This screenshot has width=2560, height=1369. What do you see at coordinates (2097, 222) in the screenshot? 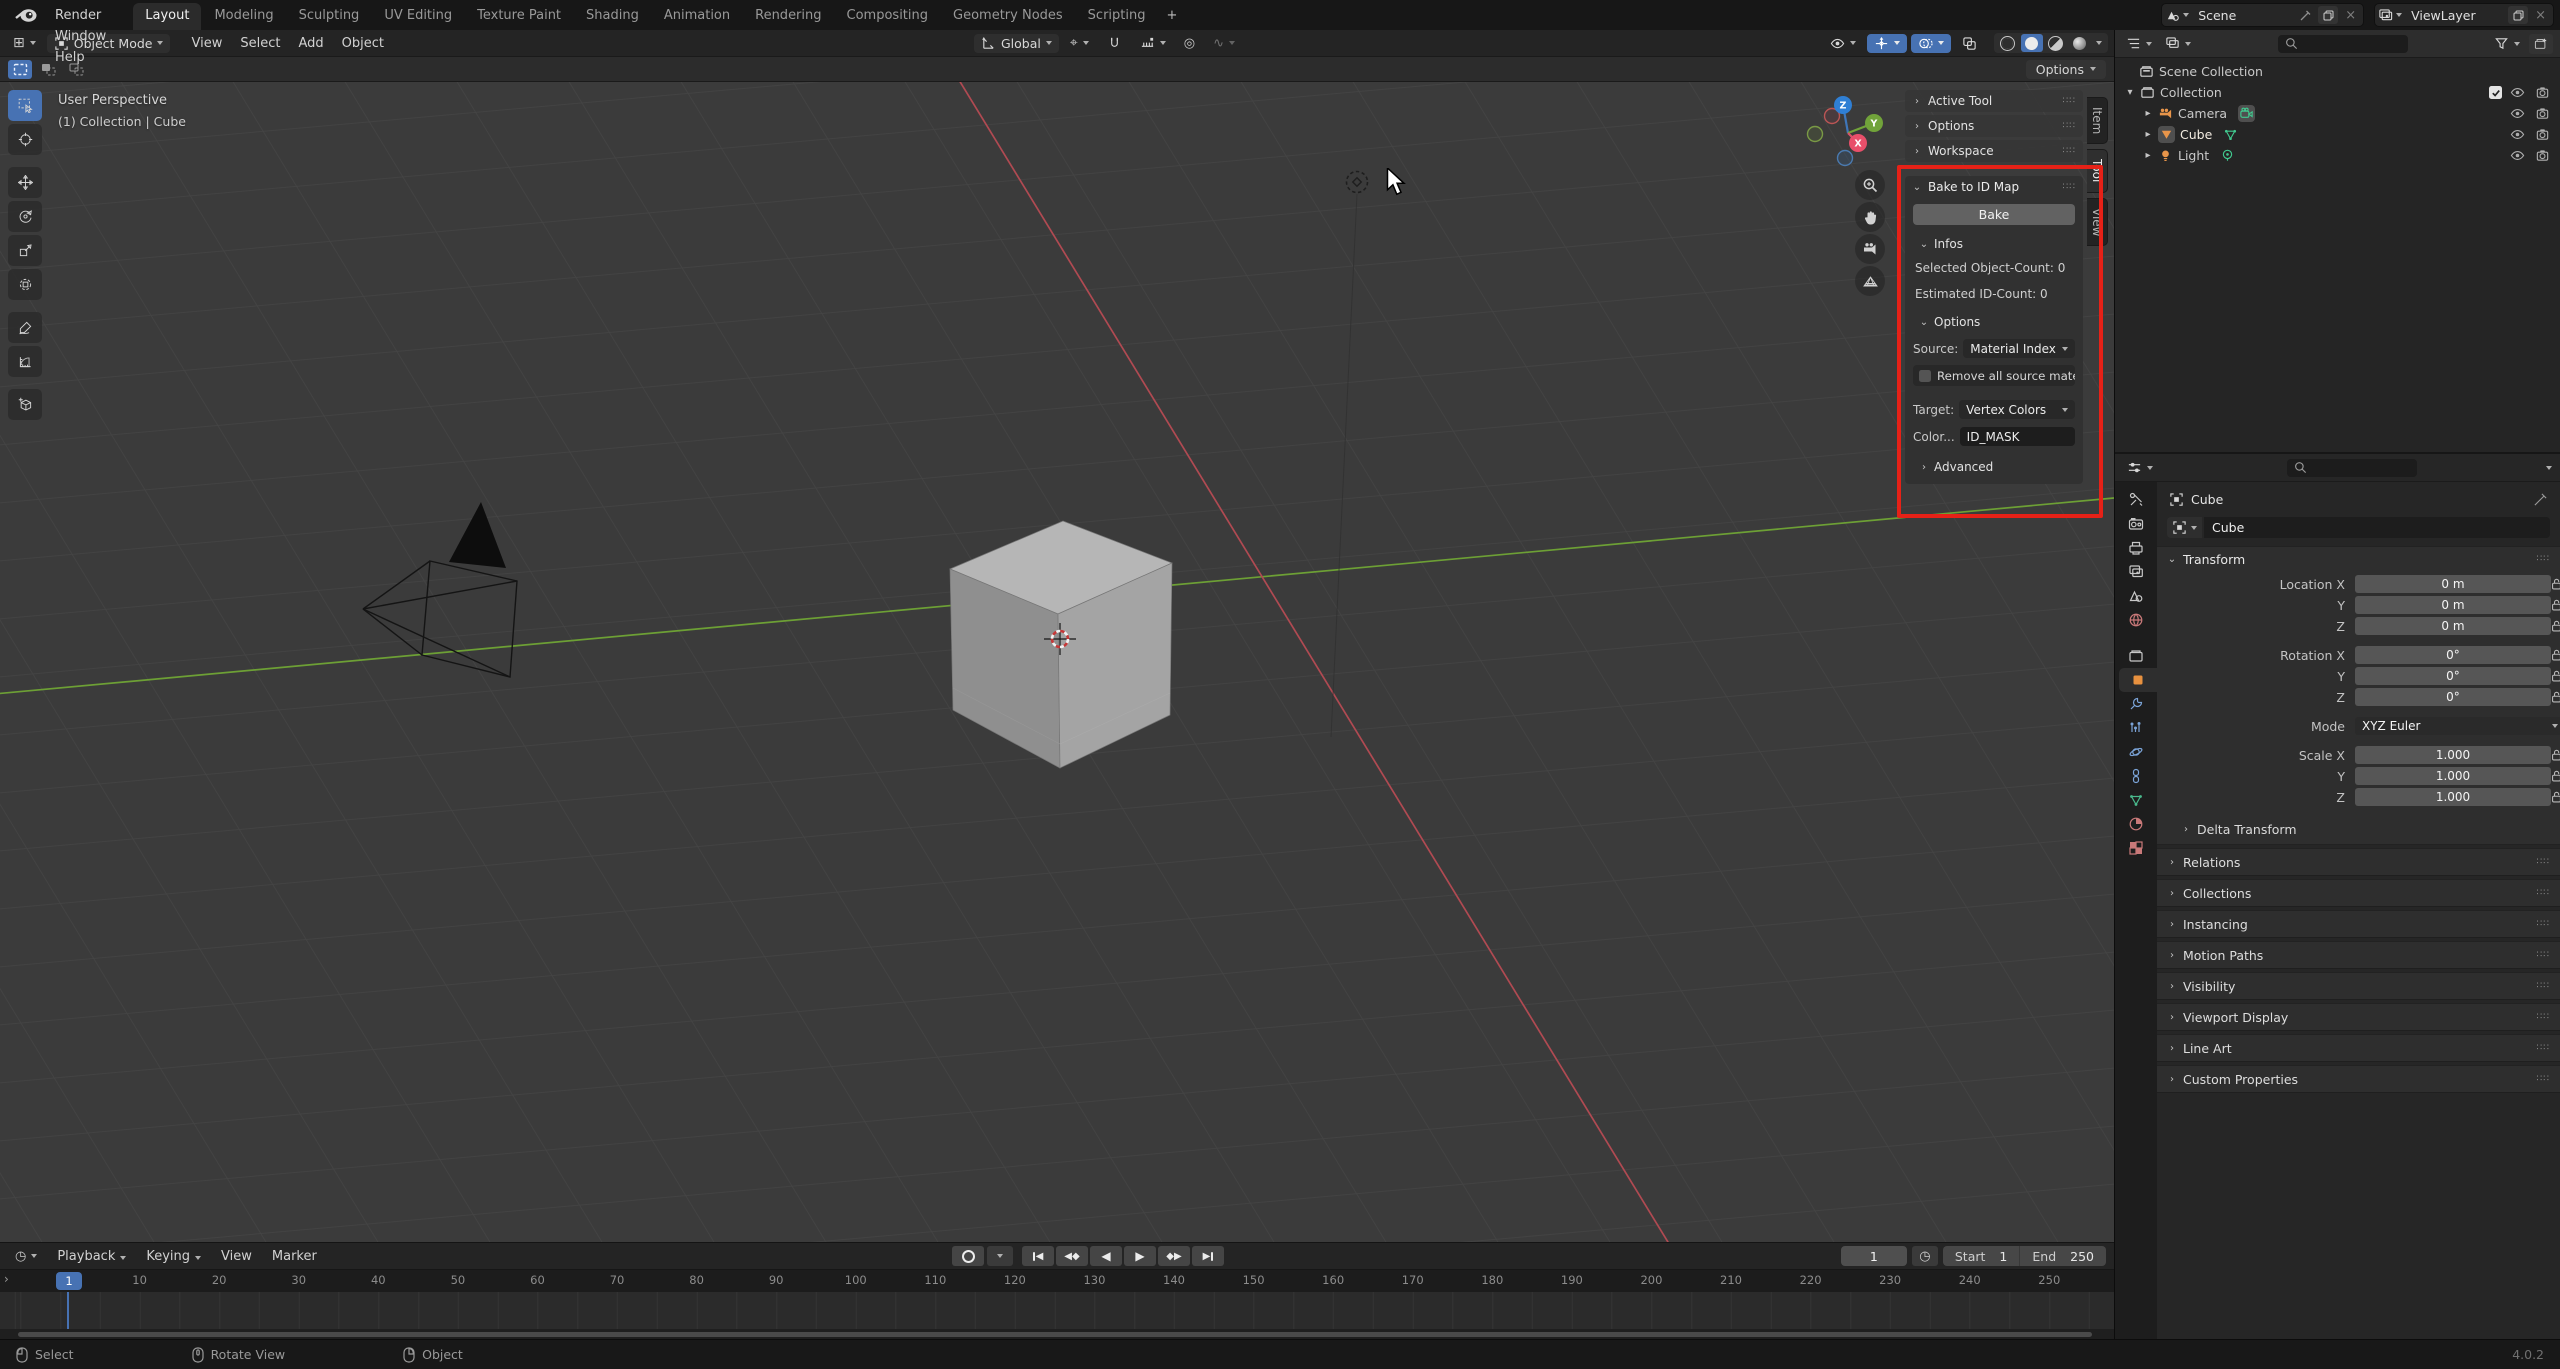
I see `sidebar-tab-view: View` at bounding box center [2097, 222].